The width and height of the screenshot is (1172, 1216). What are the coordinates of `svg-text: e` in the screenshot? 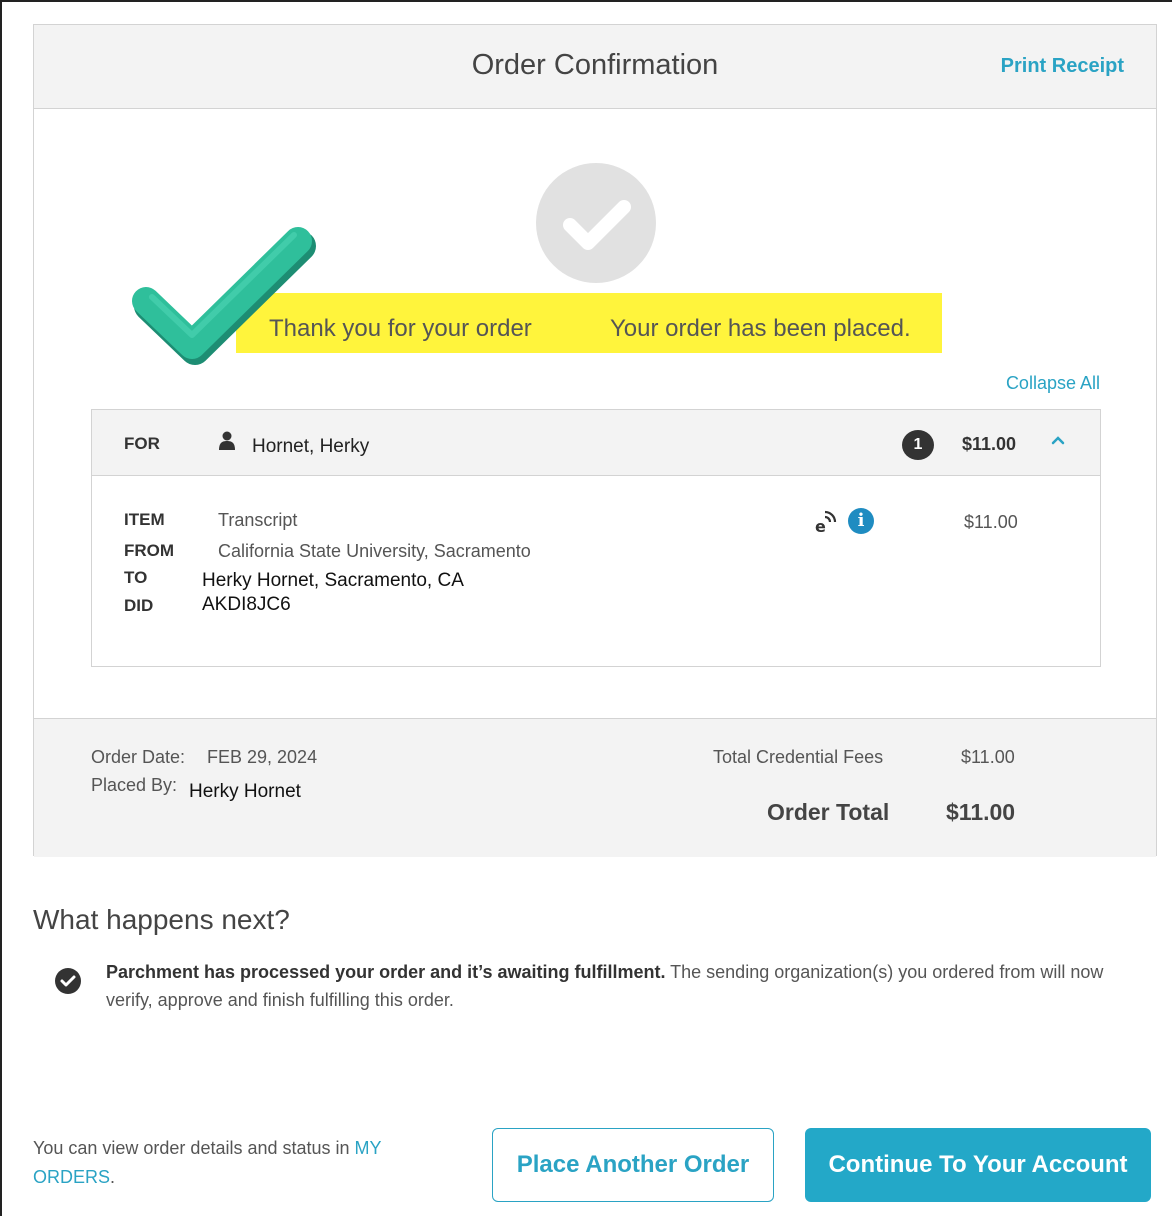 It's located at (820, 525).